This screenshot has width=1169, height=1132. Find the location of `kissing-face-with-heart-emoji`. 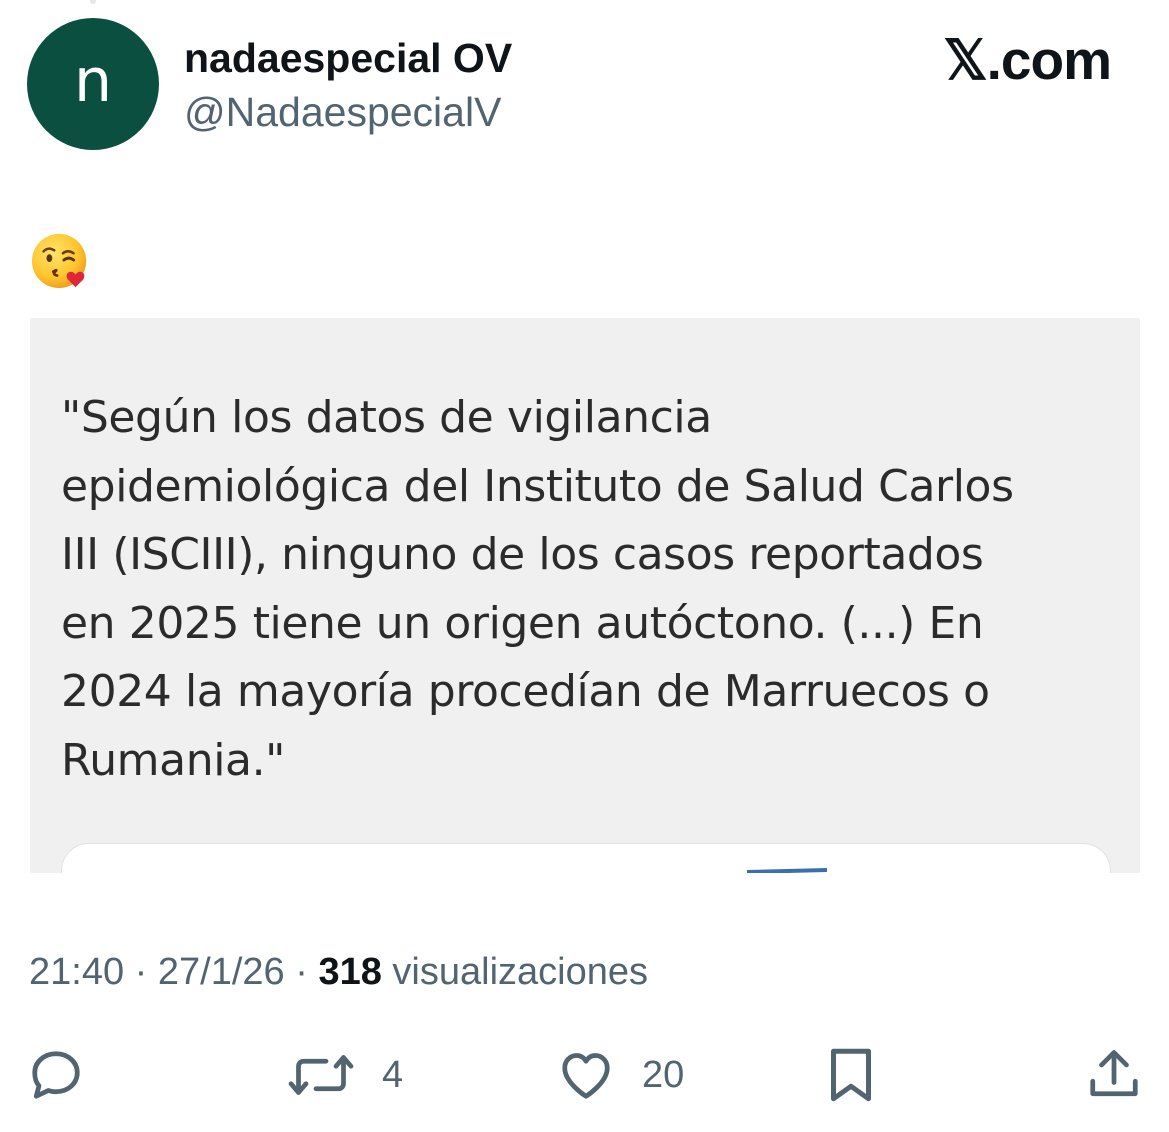

kissing-face-with-heart-emoji is located at coordinates (59, 261).